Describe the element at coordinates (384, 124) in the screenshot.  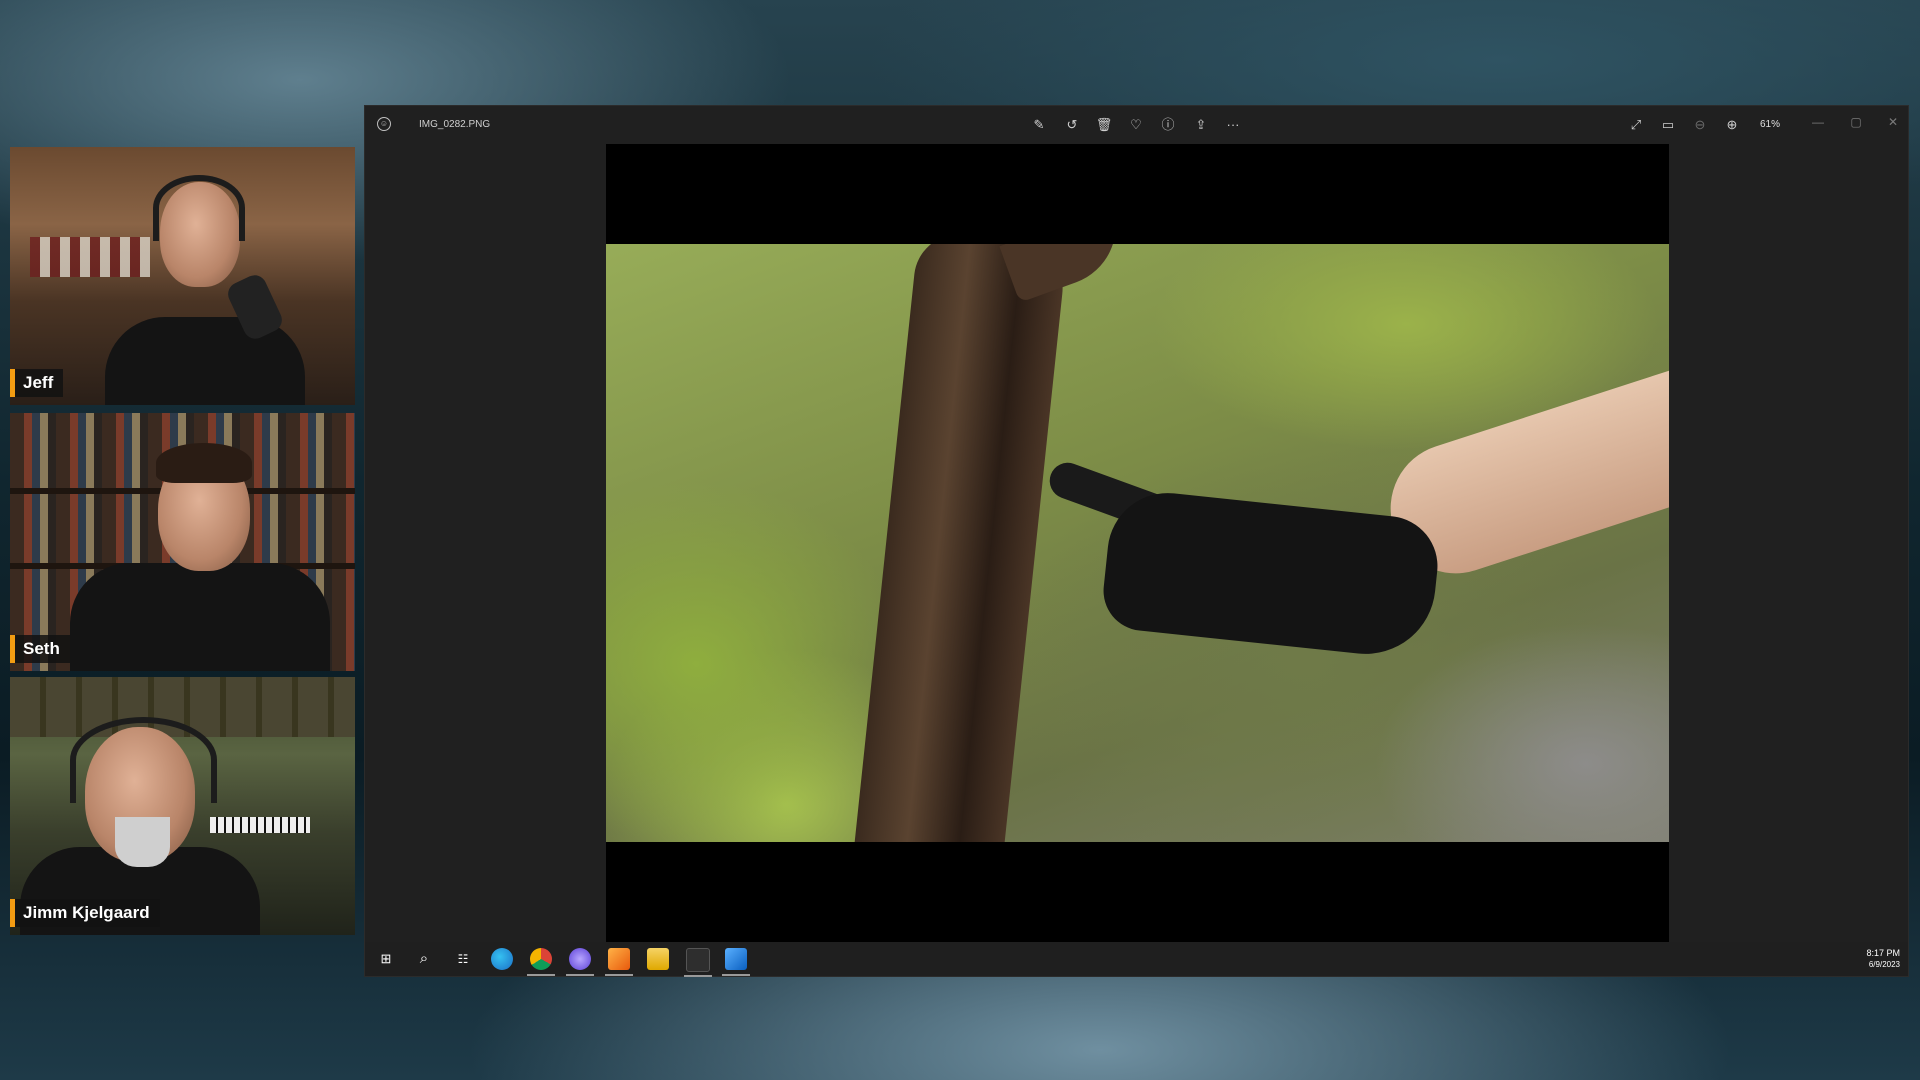
I see `photos-app-icon: ☺` at that location.